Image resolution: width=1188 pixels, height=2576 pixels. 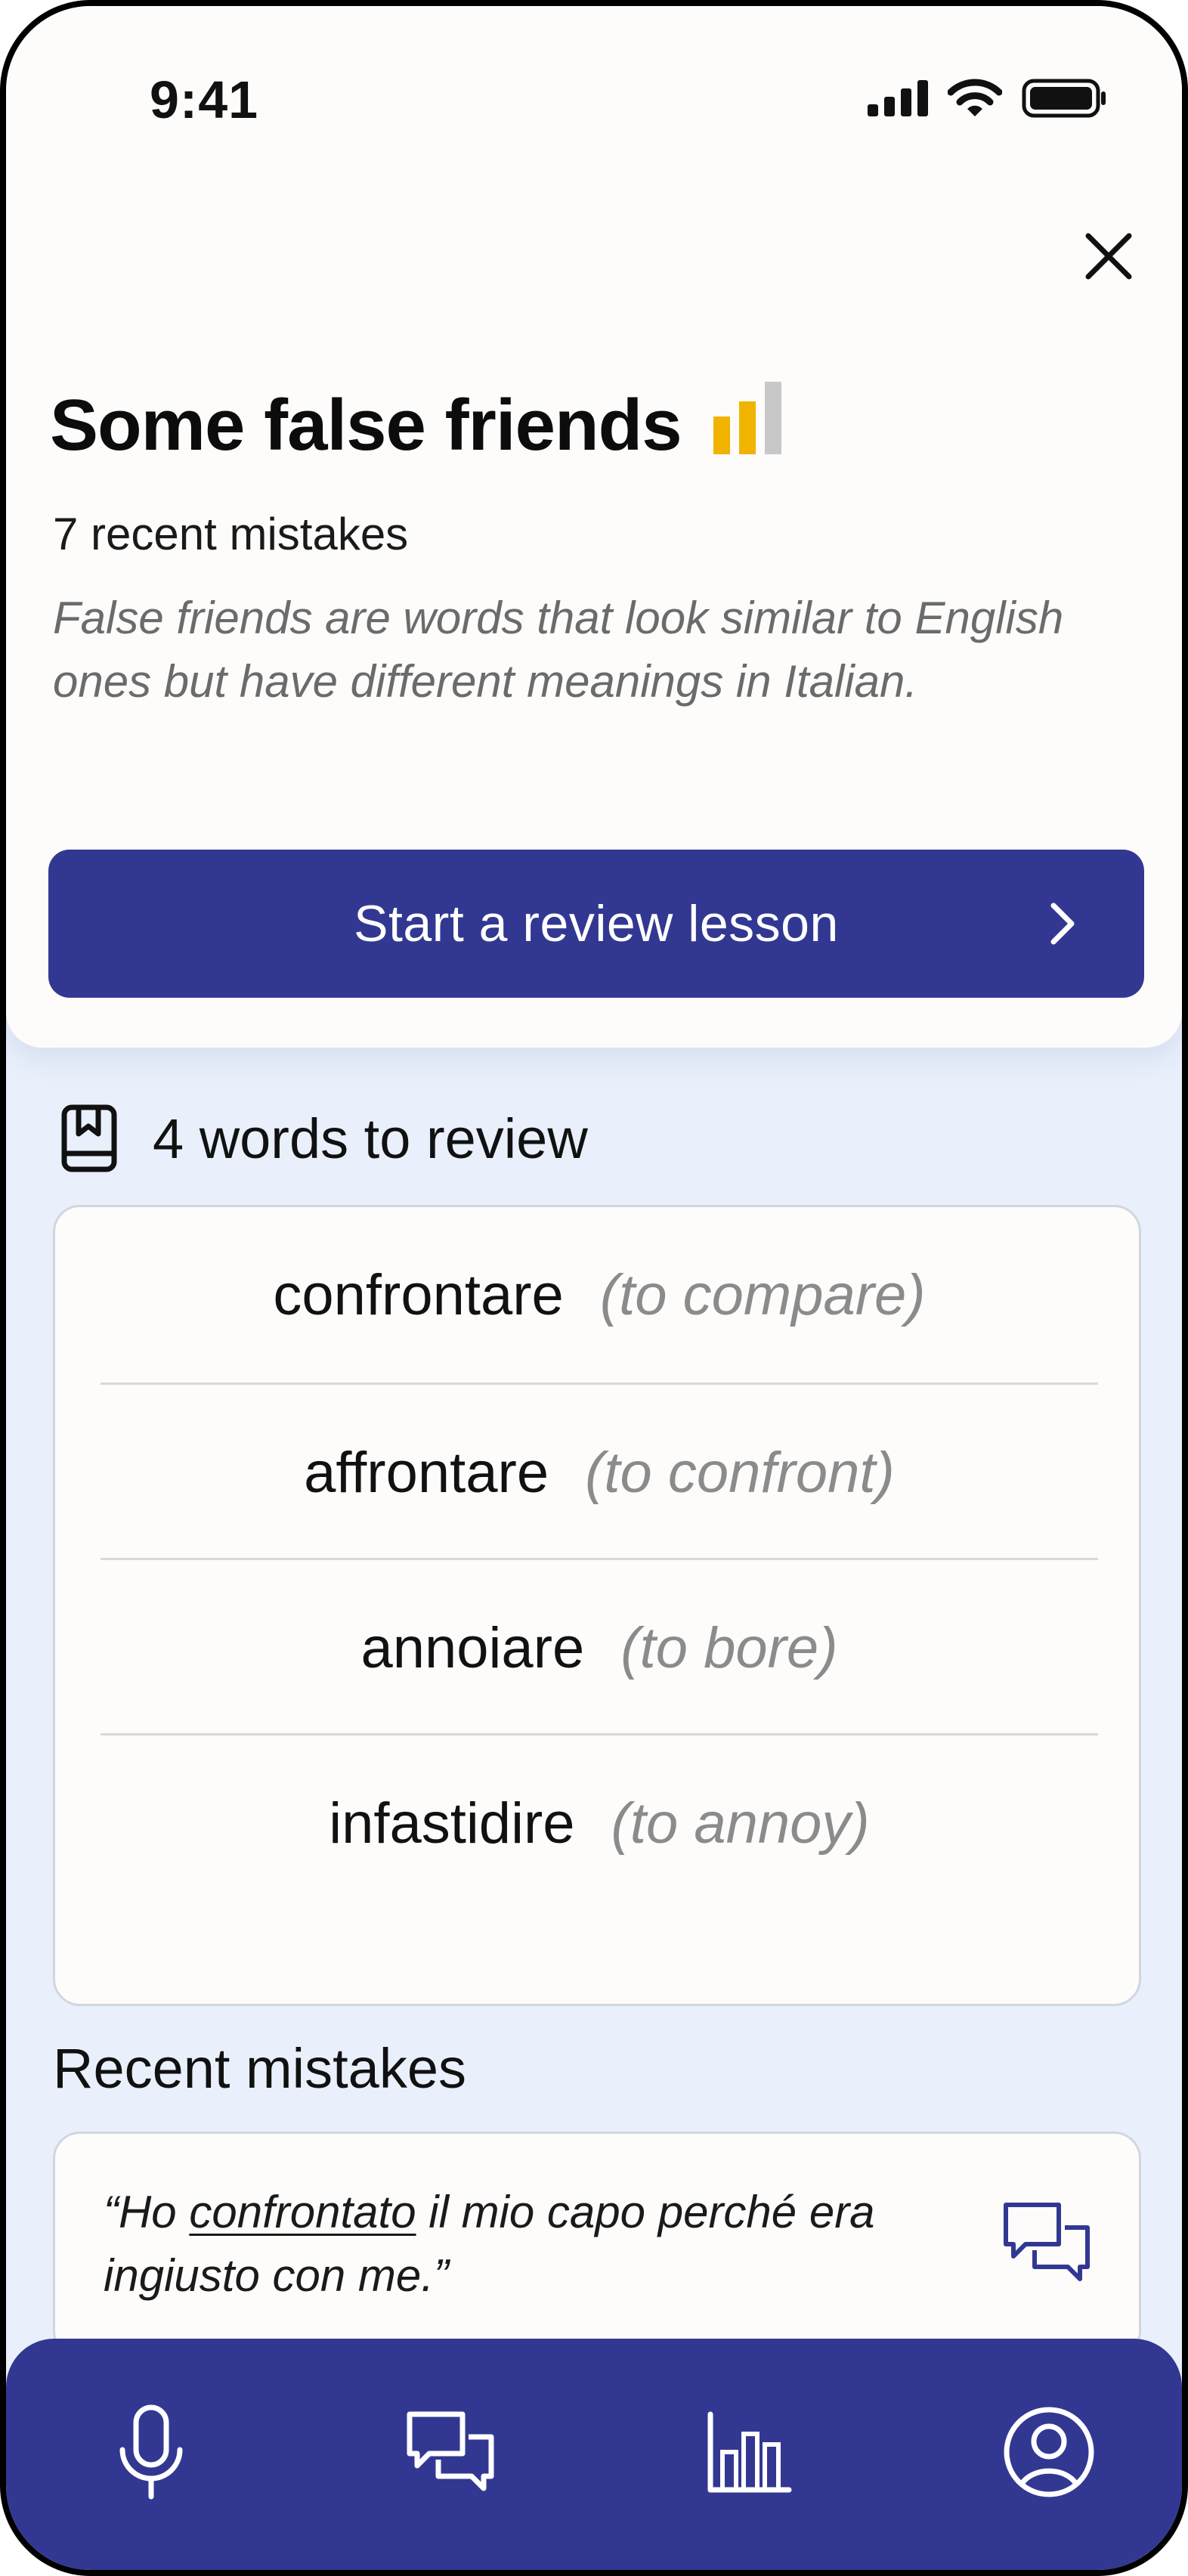 What do you see at coordinates (600, 1647) in the screenshot?
I see `word-row: annoiare (to bore)` at bounding box center [600, 1647].